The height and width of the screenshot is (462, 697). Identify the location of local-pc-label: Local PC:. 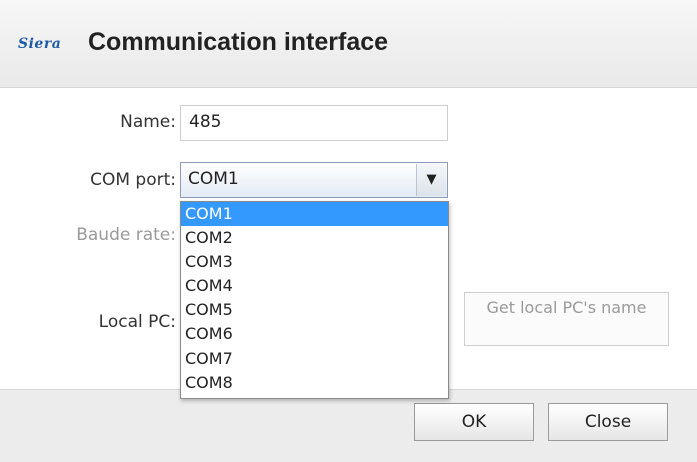
(137, 322).